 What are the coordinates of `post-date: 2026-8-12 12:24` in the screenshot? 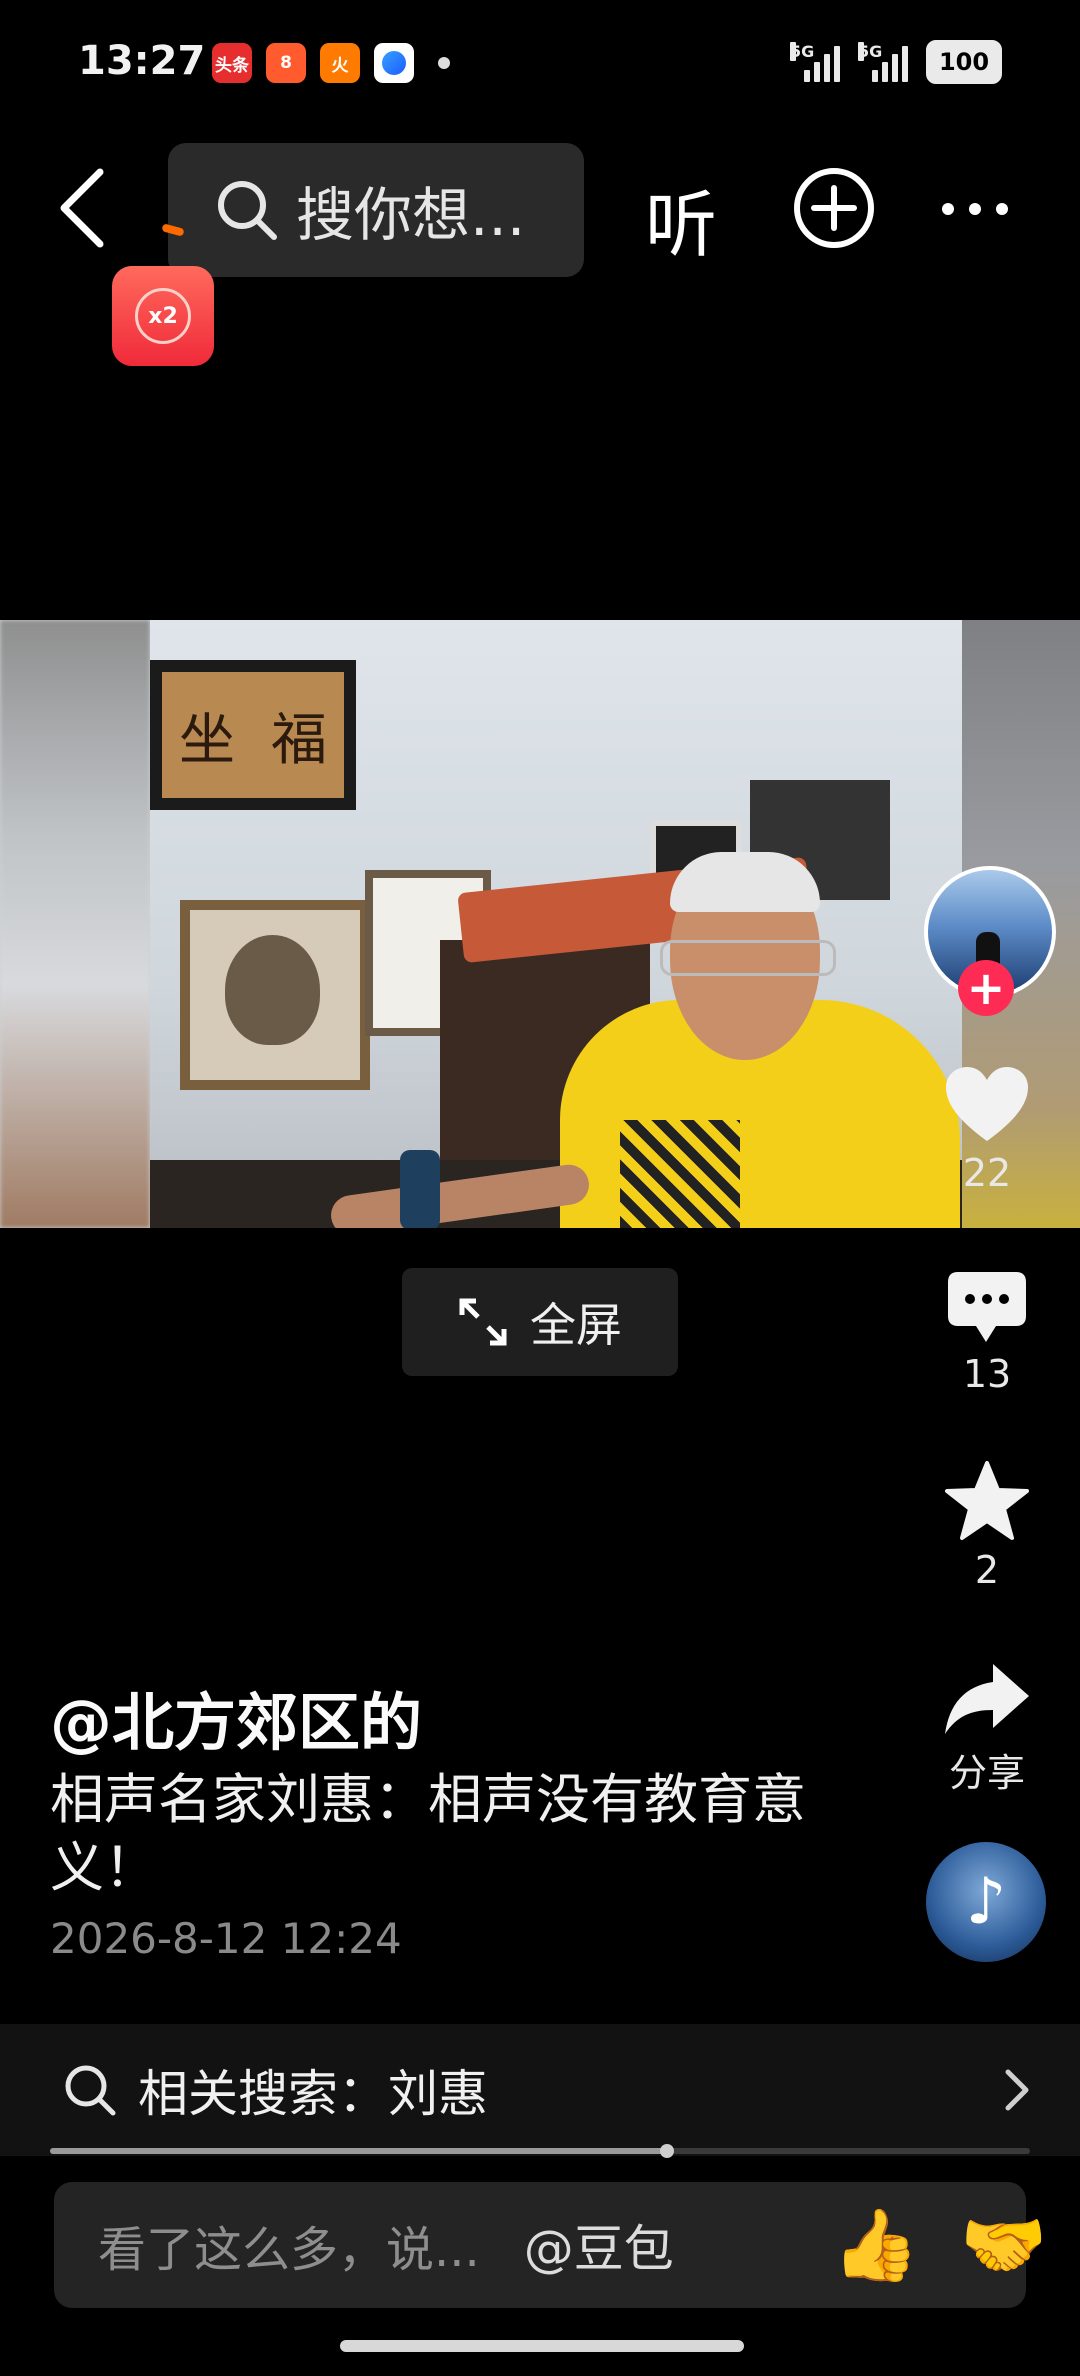 It's located at (226, 1938).